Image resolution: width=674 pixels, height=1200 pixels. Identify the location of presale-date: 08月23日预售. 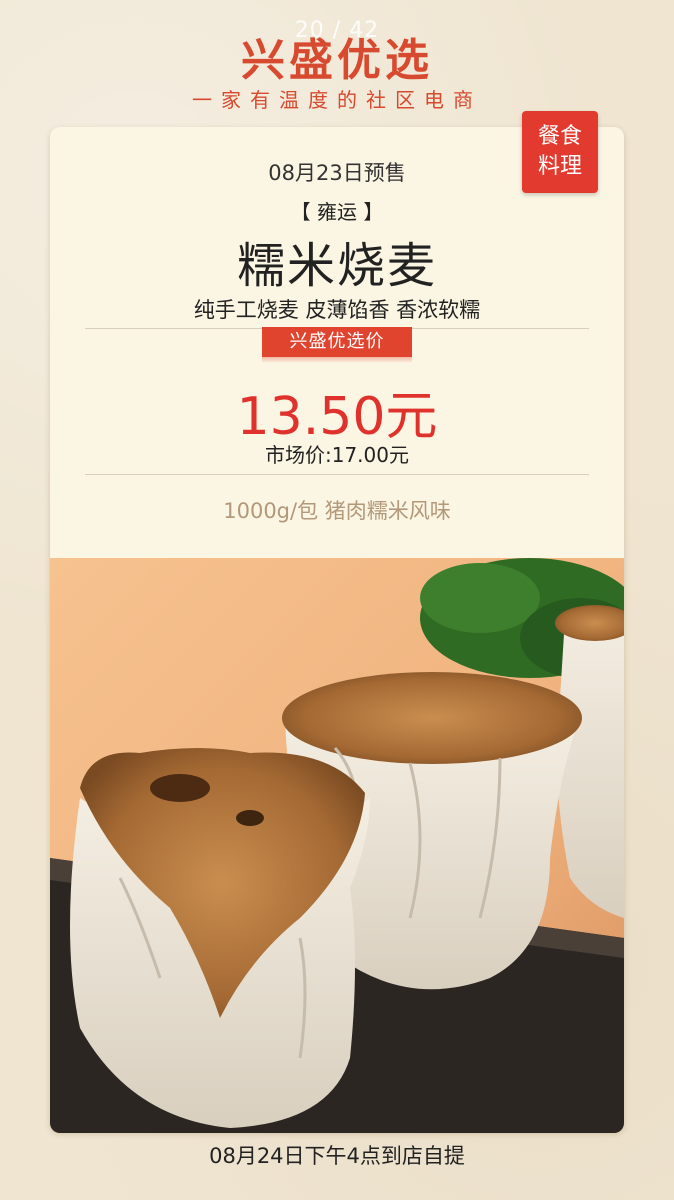
(337, 173).